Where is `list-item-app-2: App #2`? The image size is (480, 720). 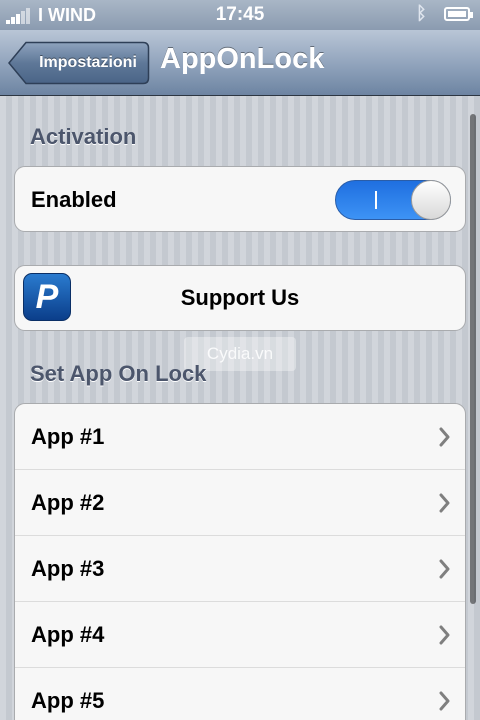
list-item-app-2: App #2 is located at coordinates (240, 503).